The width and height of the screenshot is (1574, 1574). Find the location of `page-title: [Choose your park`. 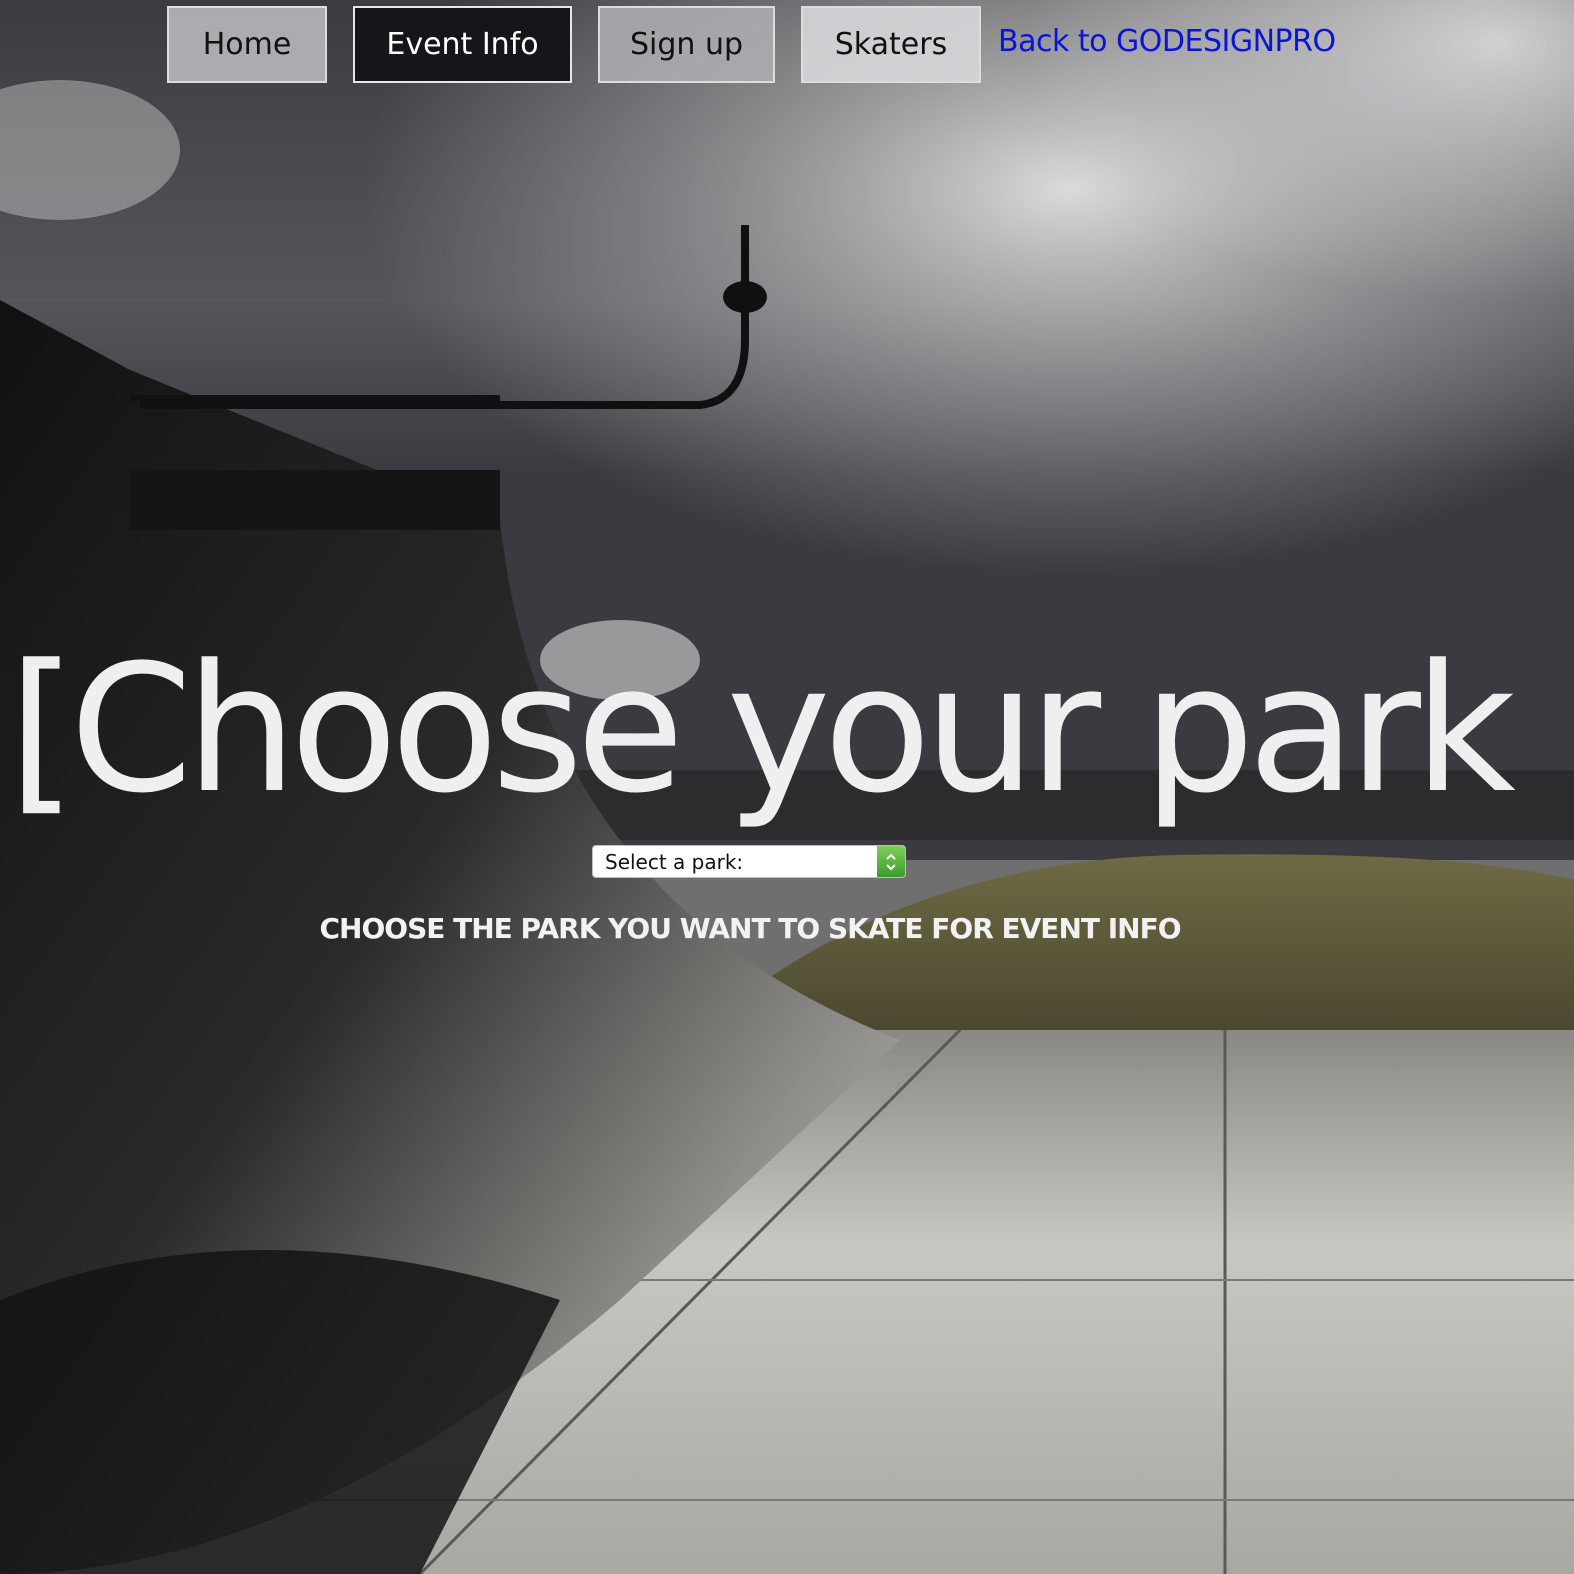

page-title: [Choose your park is located at coordinates (762, 729).